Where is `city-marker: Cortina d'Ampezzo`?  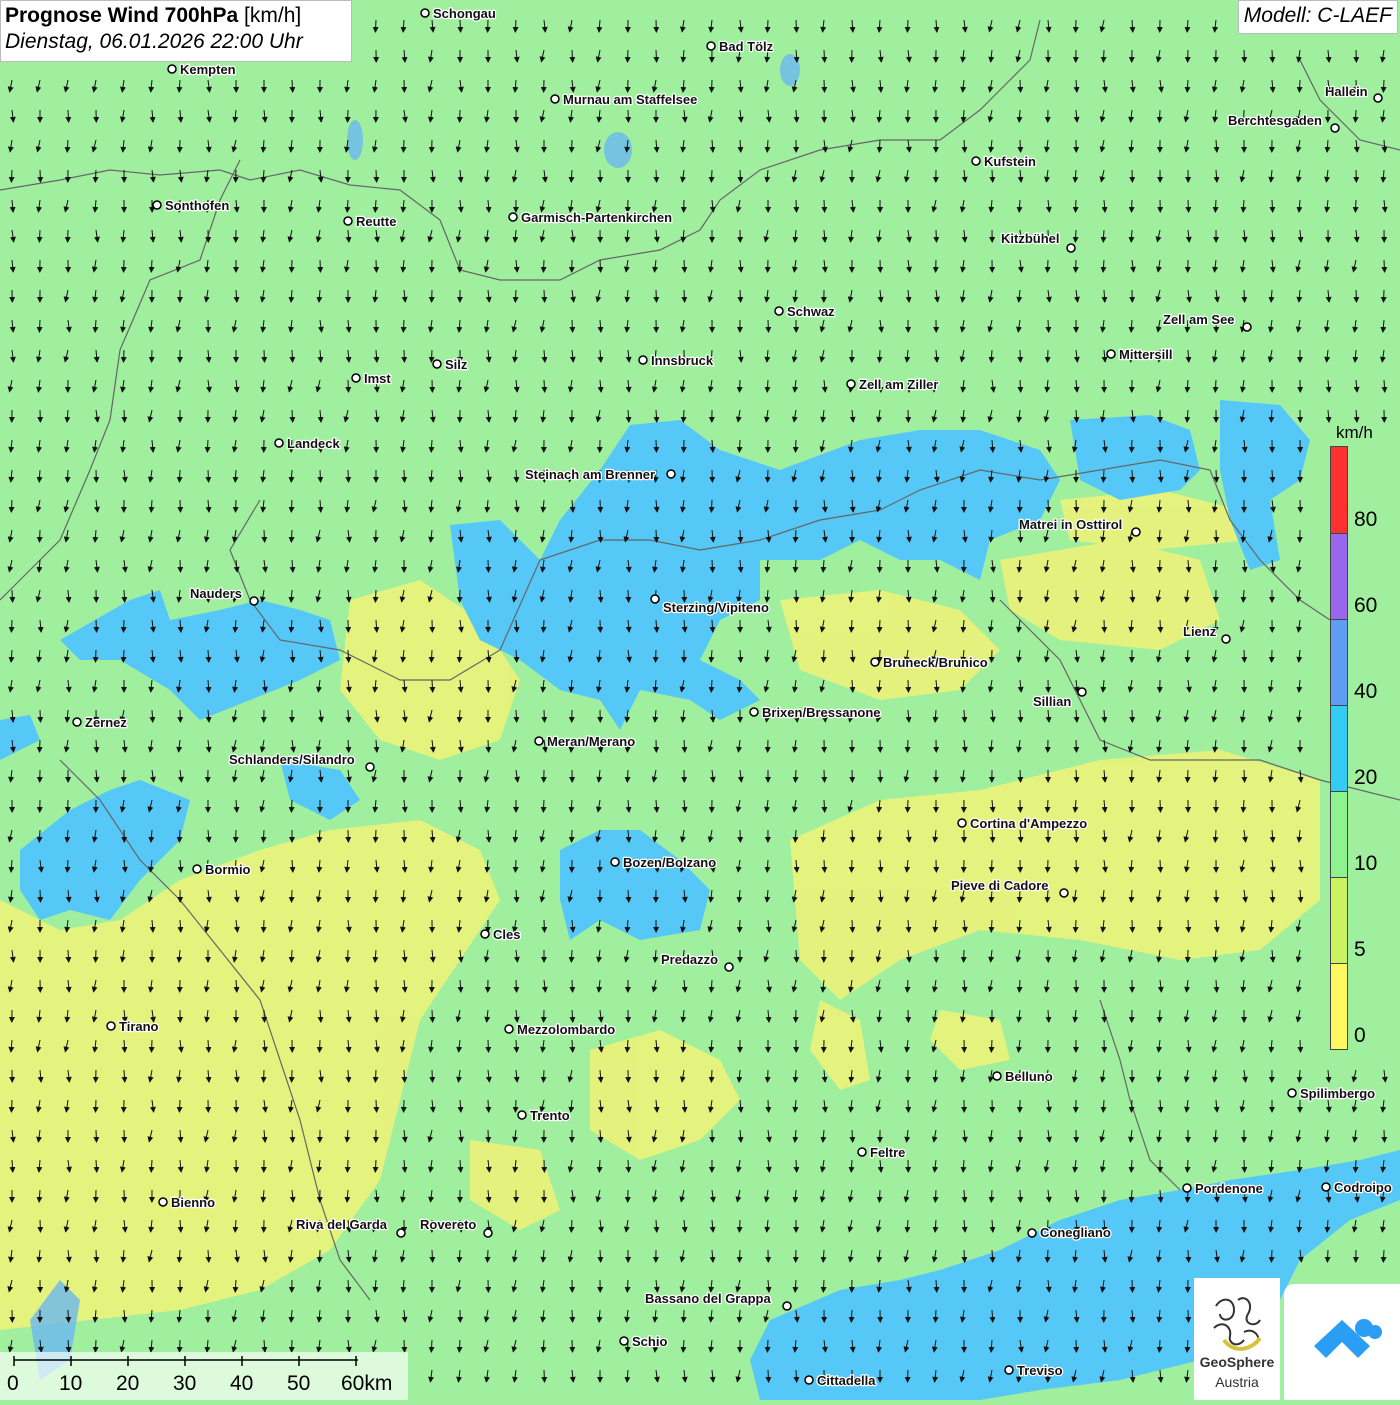 city-marker: Cortina d'Ampezzo is located at coordinates (1022, 823).